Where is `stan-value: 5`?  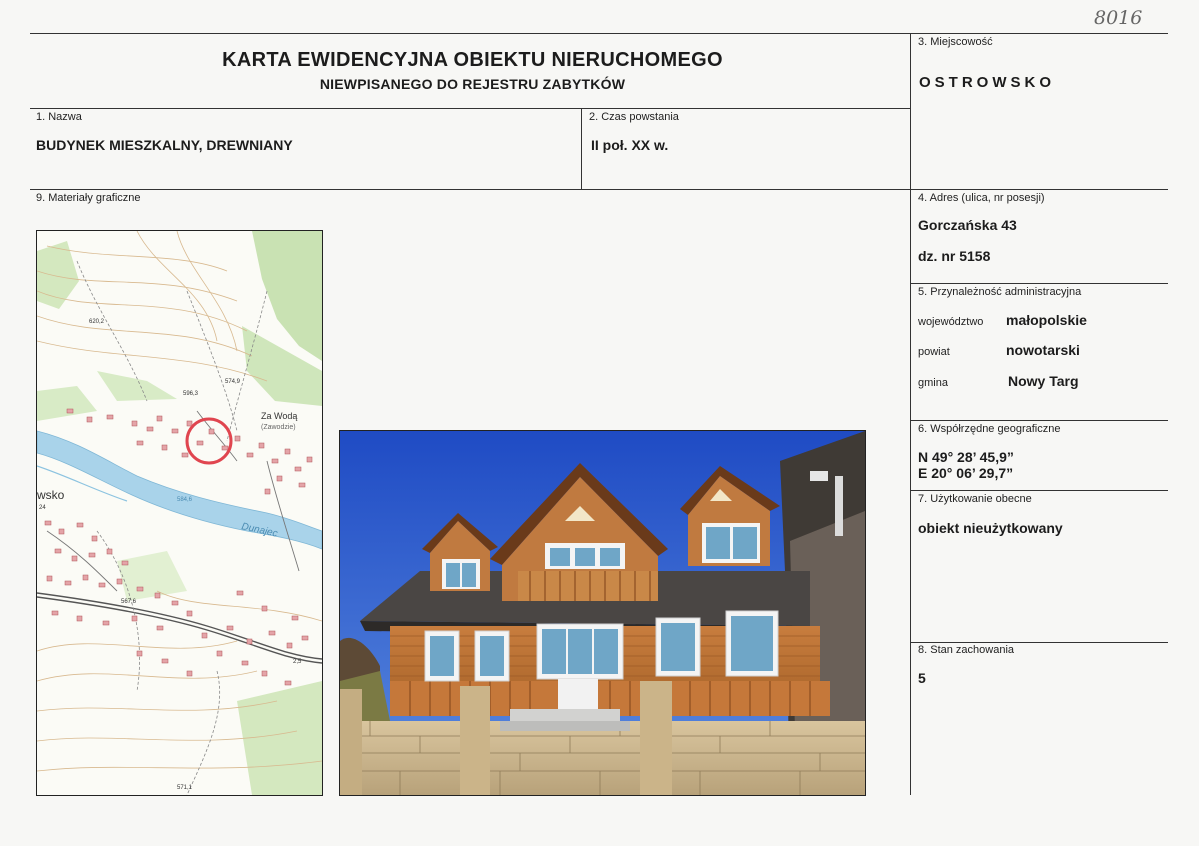 stan-value: 5 is located at coordinates (922, 678).